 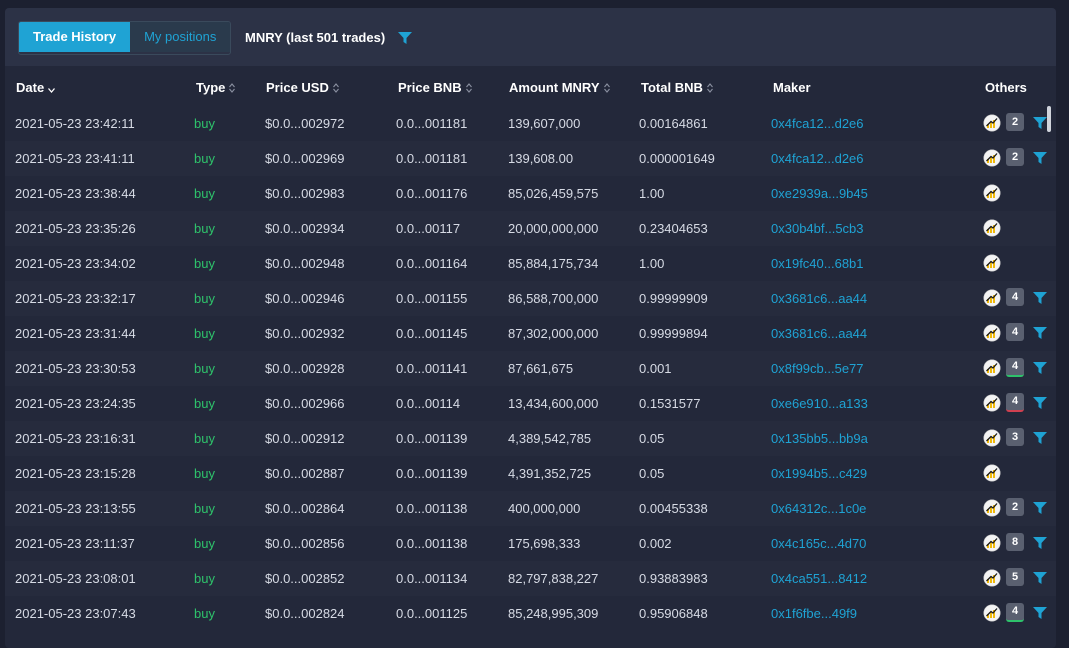 I want to click on cell-date: 2021-05-23 23:11:37, so click(x=75, y=543).